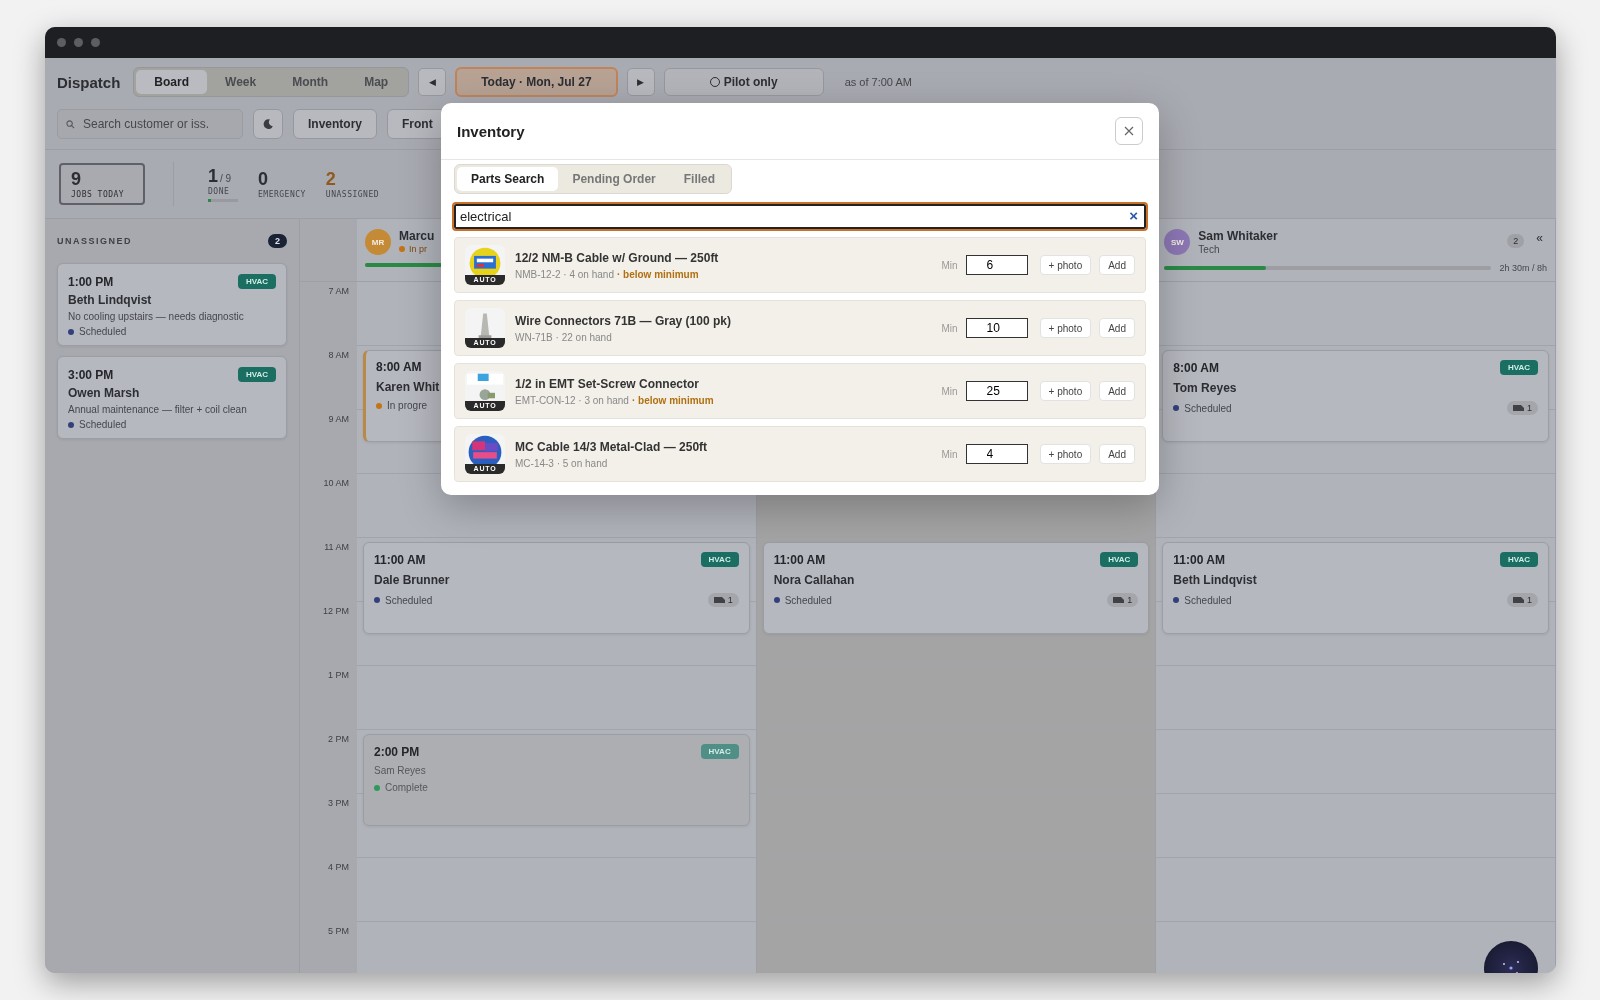  I want to click on job-card: 8:00 AM HVAC Tom Reyes Scheduled 1, so click(1355, 396).